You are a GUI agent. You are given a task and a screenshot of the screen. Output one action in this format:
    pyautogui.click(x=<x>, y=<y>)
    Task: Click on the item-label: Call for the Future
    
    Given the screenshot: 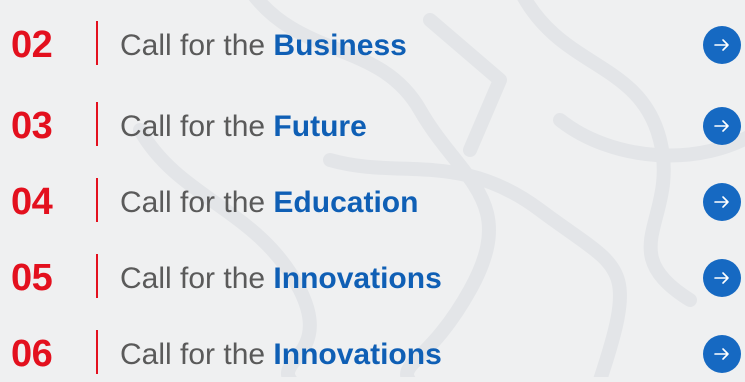 What is the action you would take?
    pyautogui.click(x=243, y=127)
    